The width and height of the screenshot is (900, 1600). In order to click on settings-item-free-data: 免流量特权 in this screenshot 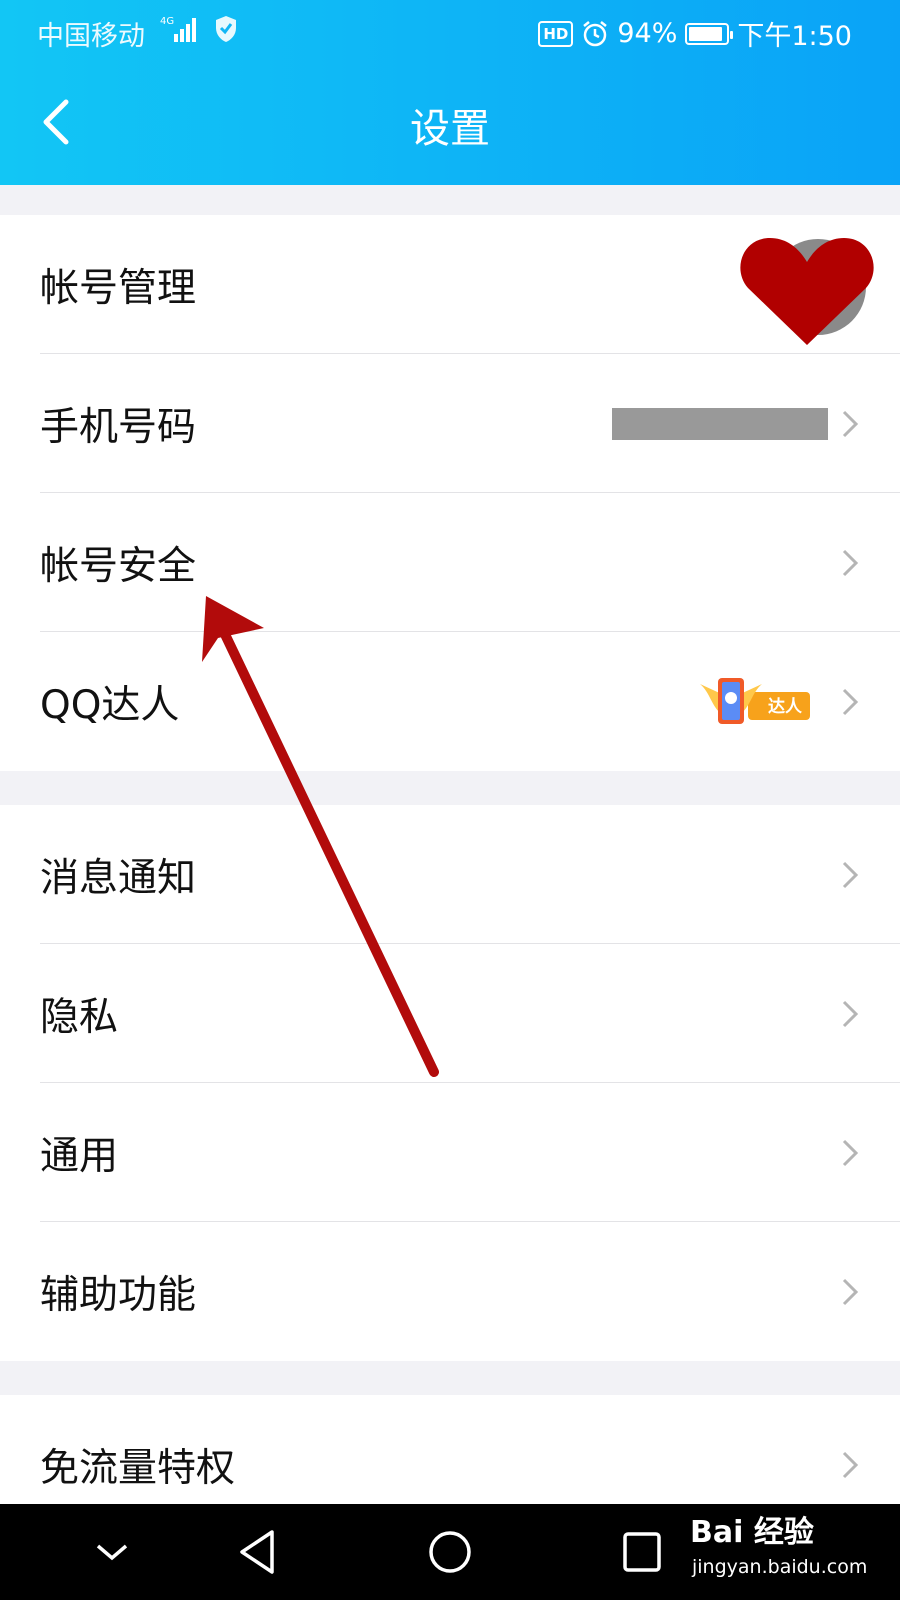, I will do `click(450, 1449)`.